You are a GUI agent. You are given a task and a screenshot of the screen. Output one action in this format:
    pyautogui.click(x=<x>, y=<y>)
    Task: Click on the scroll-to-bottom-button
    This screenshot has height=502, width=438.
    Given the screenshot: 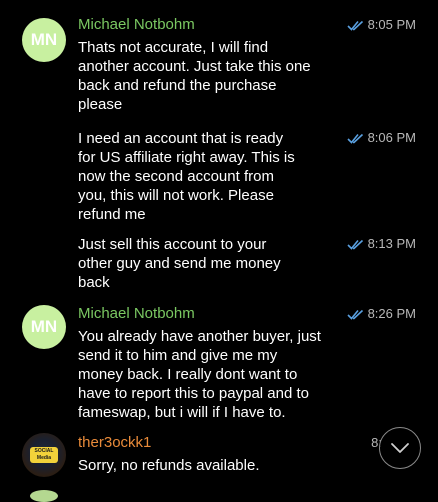 What is the action you would take?
    pyautogui.click(x=400, y=448)
    